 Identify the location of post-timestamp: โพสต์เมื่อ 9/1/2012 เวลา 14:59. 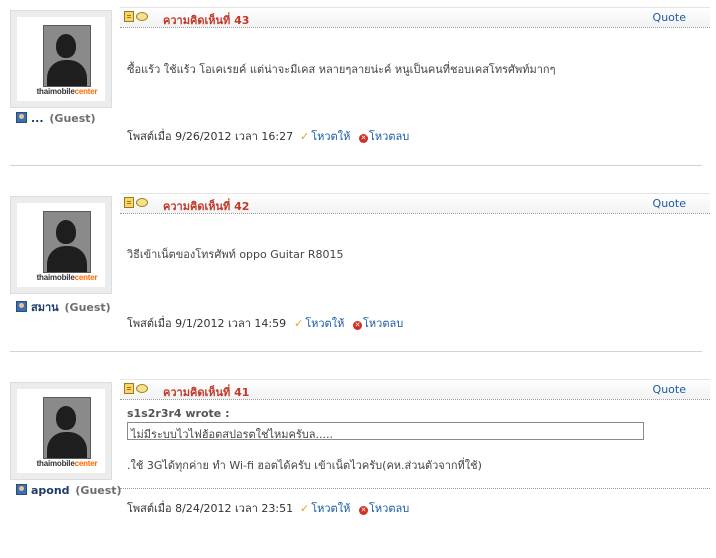
(207, 323).